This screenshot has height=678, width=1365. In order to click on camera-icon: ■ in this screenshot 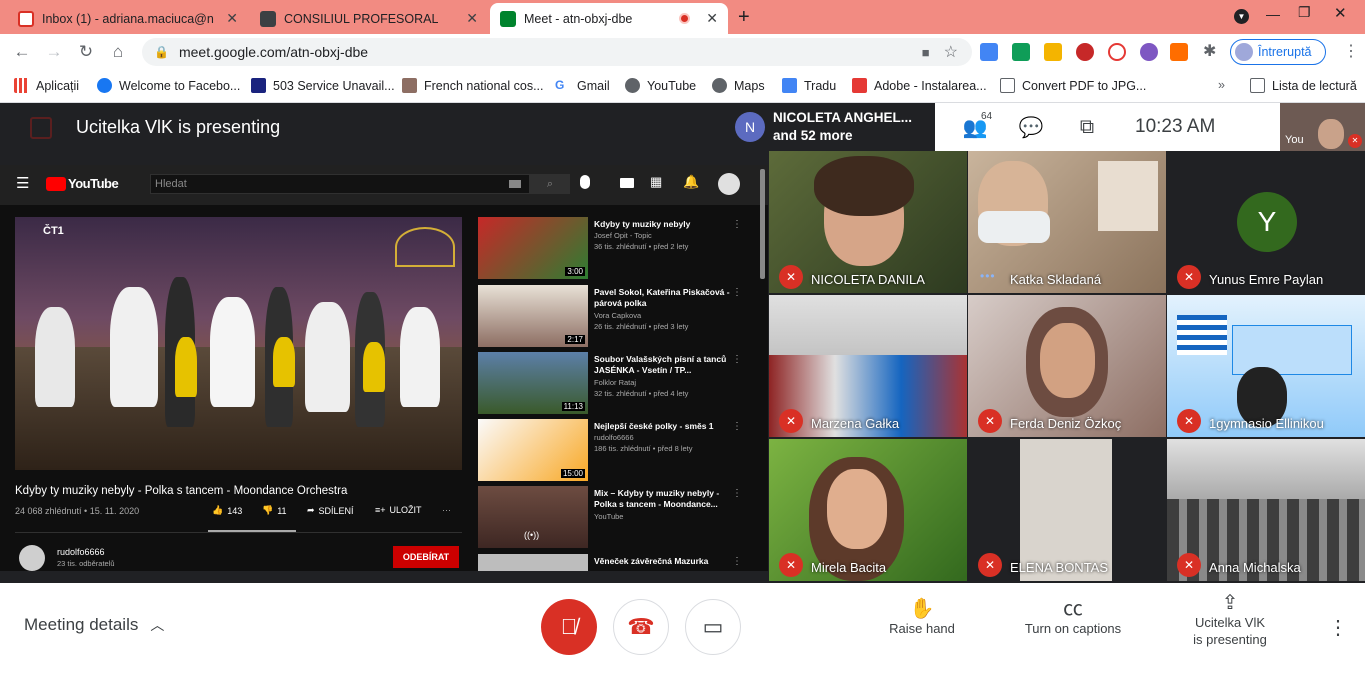, I will do `click(926, 52)`.